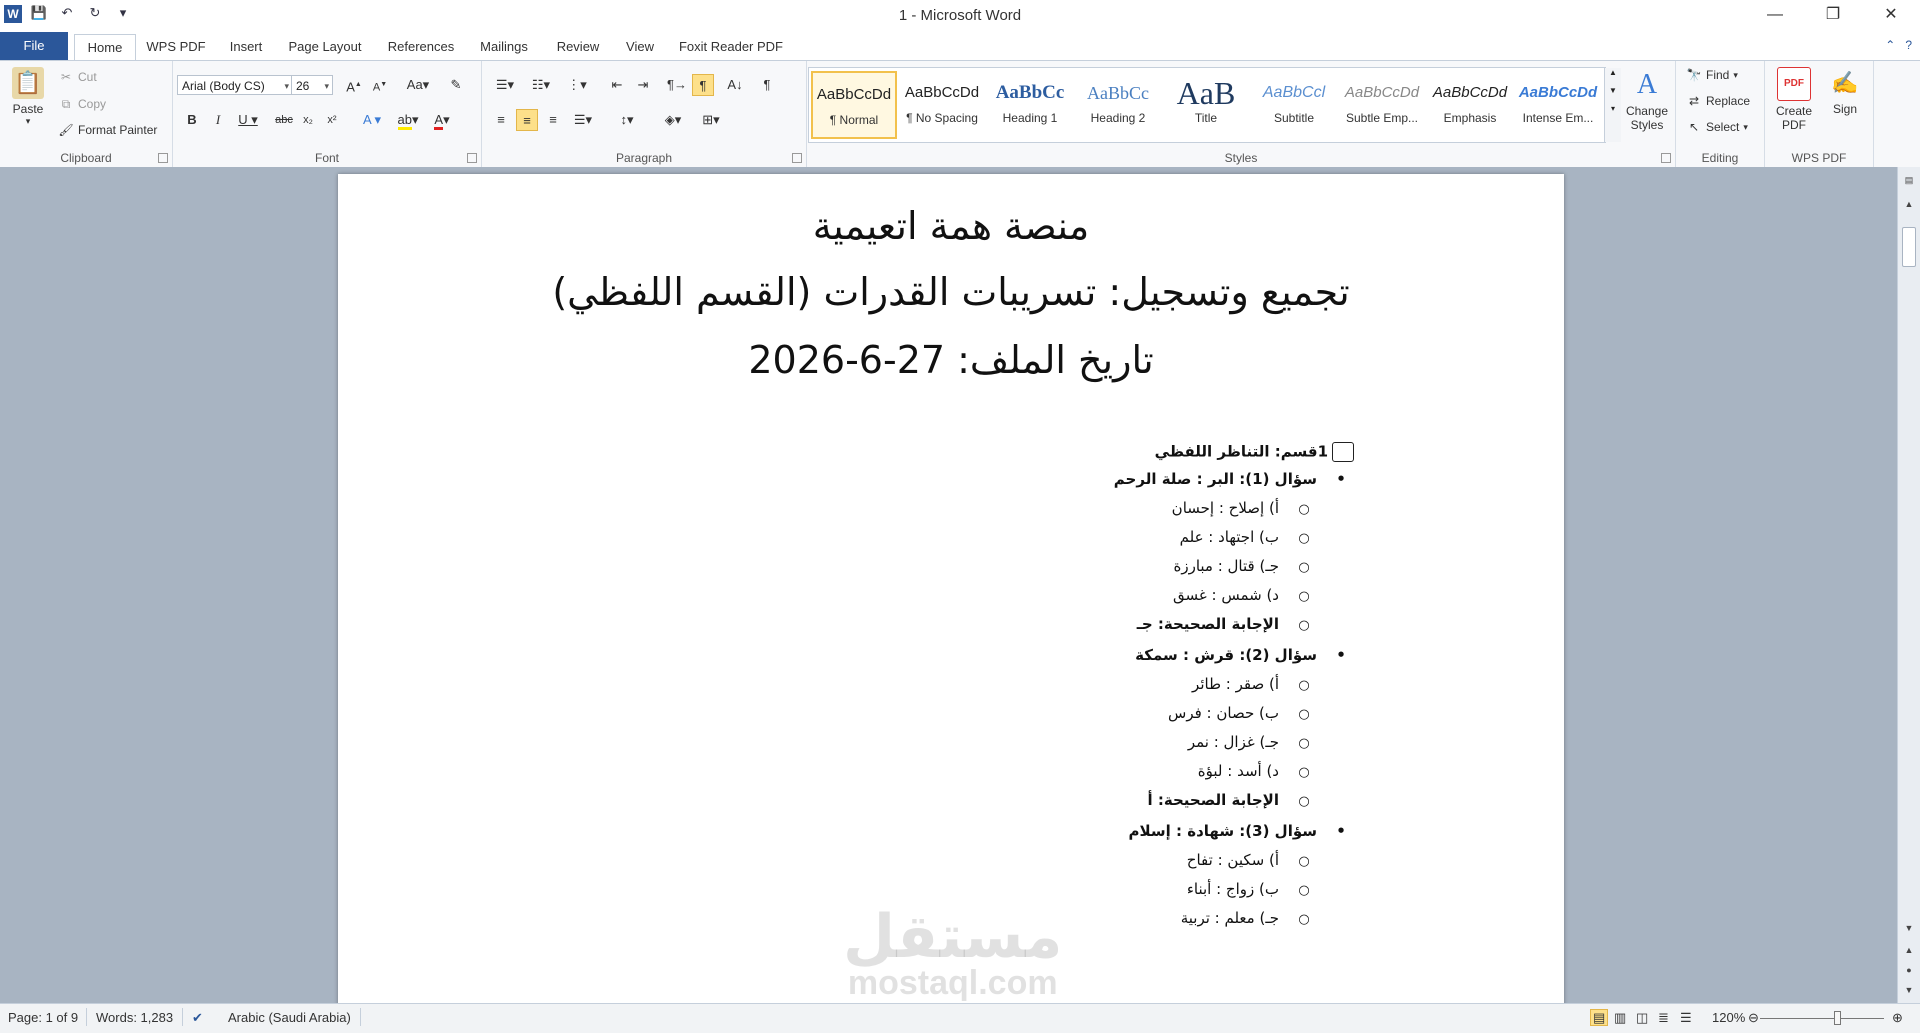  What do you see at coordinates (13, 14) in the screenshot?
I see `word-app-icon: W` at bounding box center [13, 14].